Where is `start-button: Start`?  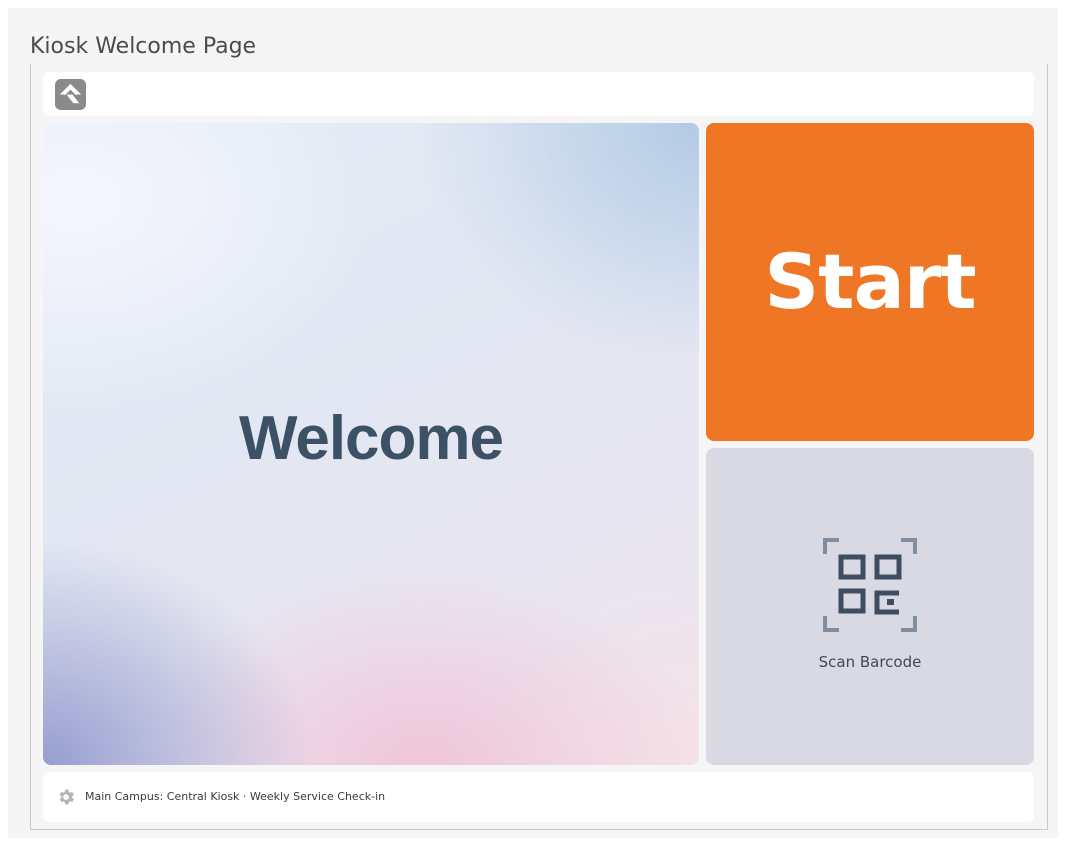 start-button: Start is located at coordinates (870, 282).